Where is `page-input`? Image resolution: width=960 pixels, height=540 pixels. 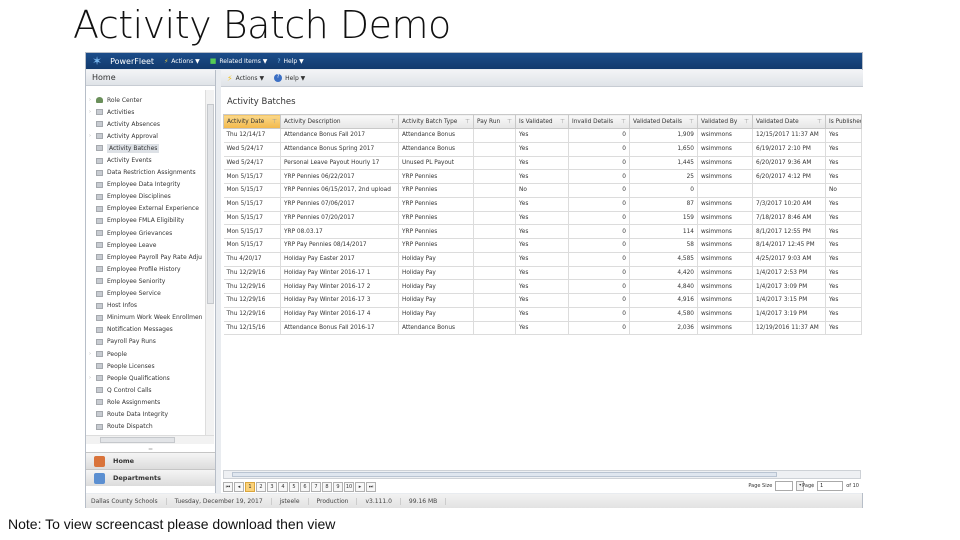
page-input is located at coordinates (830, 486).